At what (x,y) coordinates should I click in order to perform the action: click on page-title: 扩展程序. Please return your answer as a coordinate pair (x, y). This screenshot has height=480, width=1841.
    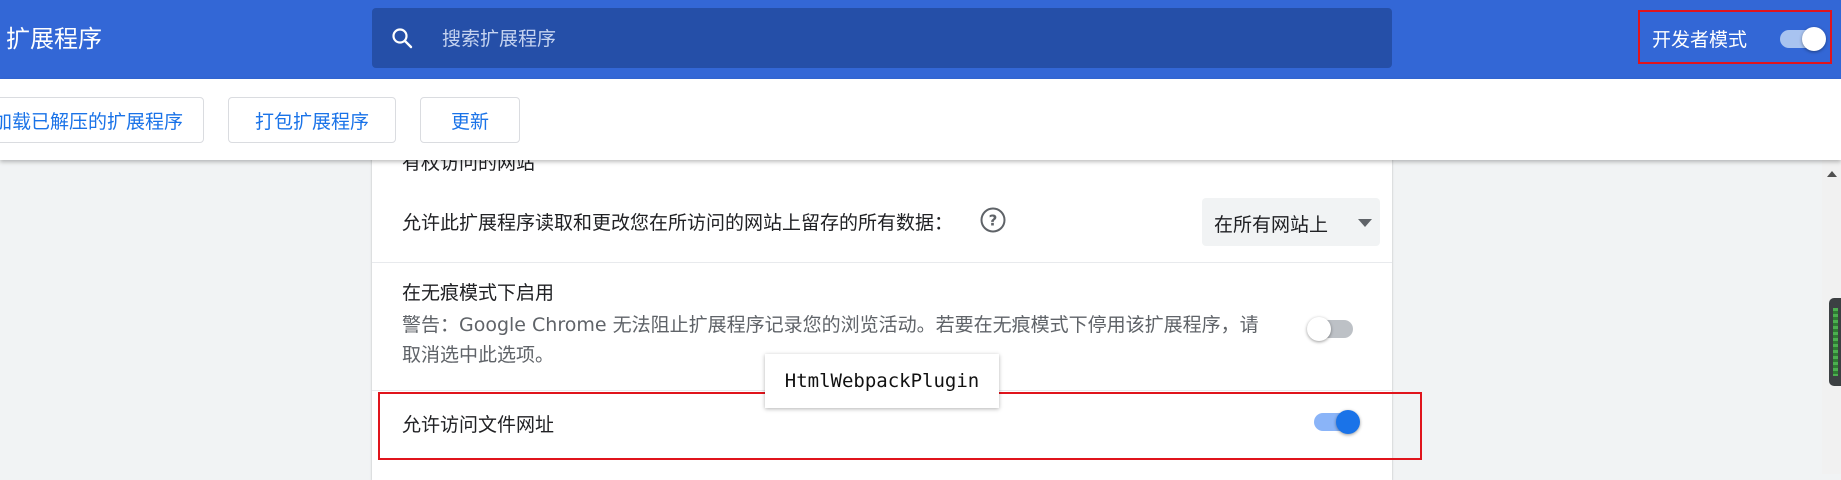
    Looking at the image, I should click on (54, 39).